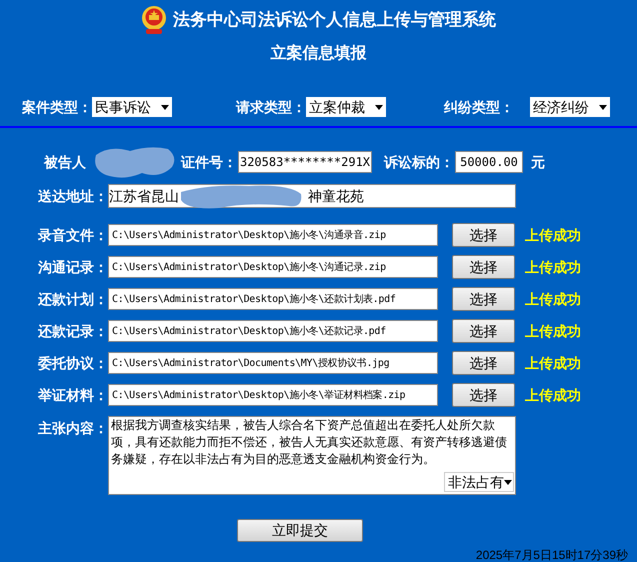 This screenshot has height=562, width=637. I want to click on unit-label: 元, so click(538, 162).